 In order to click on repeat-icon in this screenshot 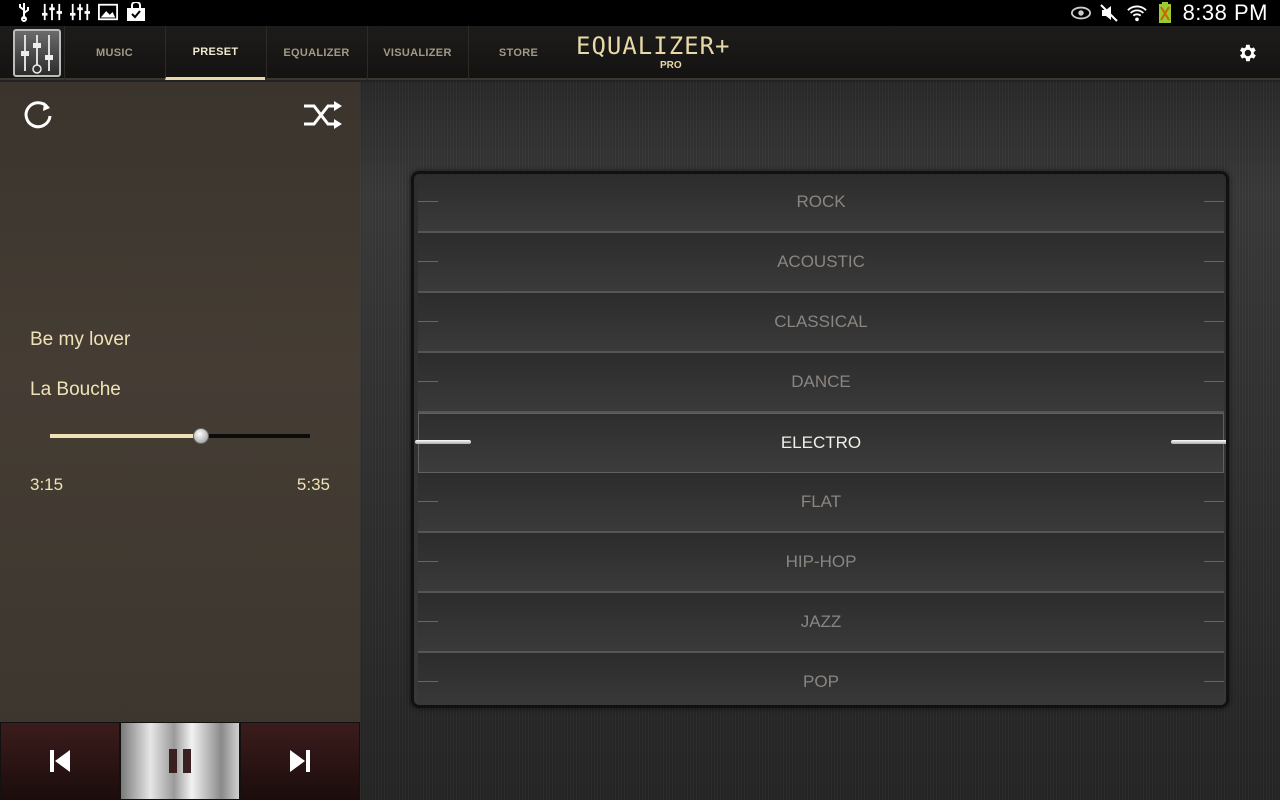, I will do `click(38, 116)`.